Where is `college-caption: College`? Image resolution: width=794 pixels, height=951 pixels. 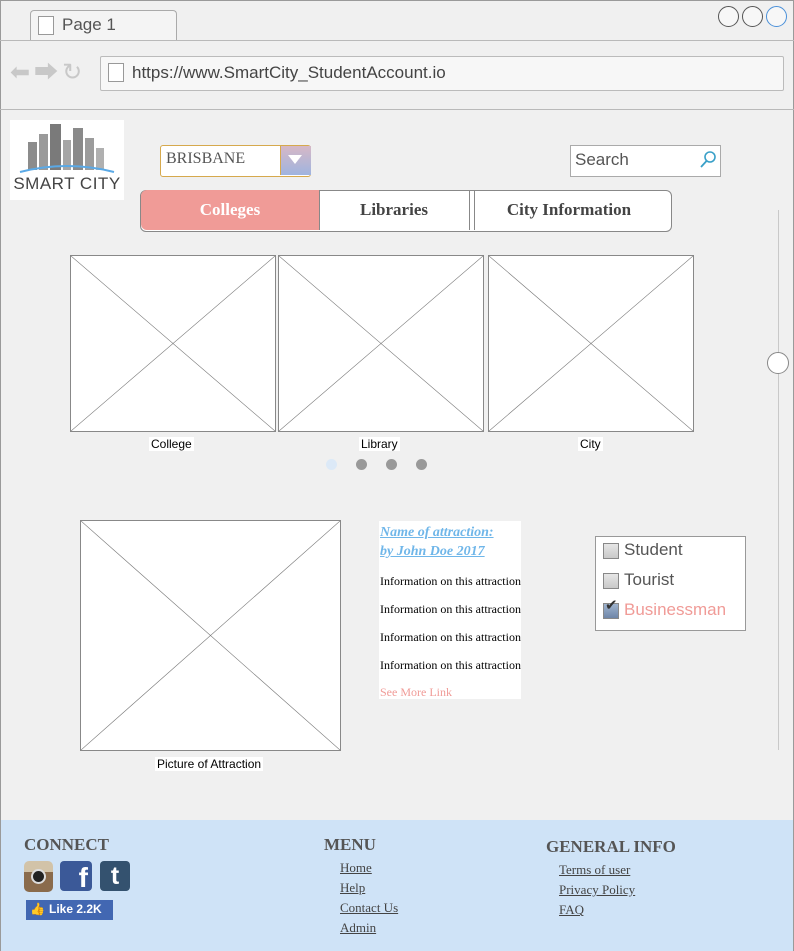 college-caption: College is located at coordinates (171, 444).